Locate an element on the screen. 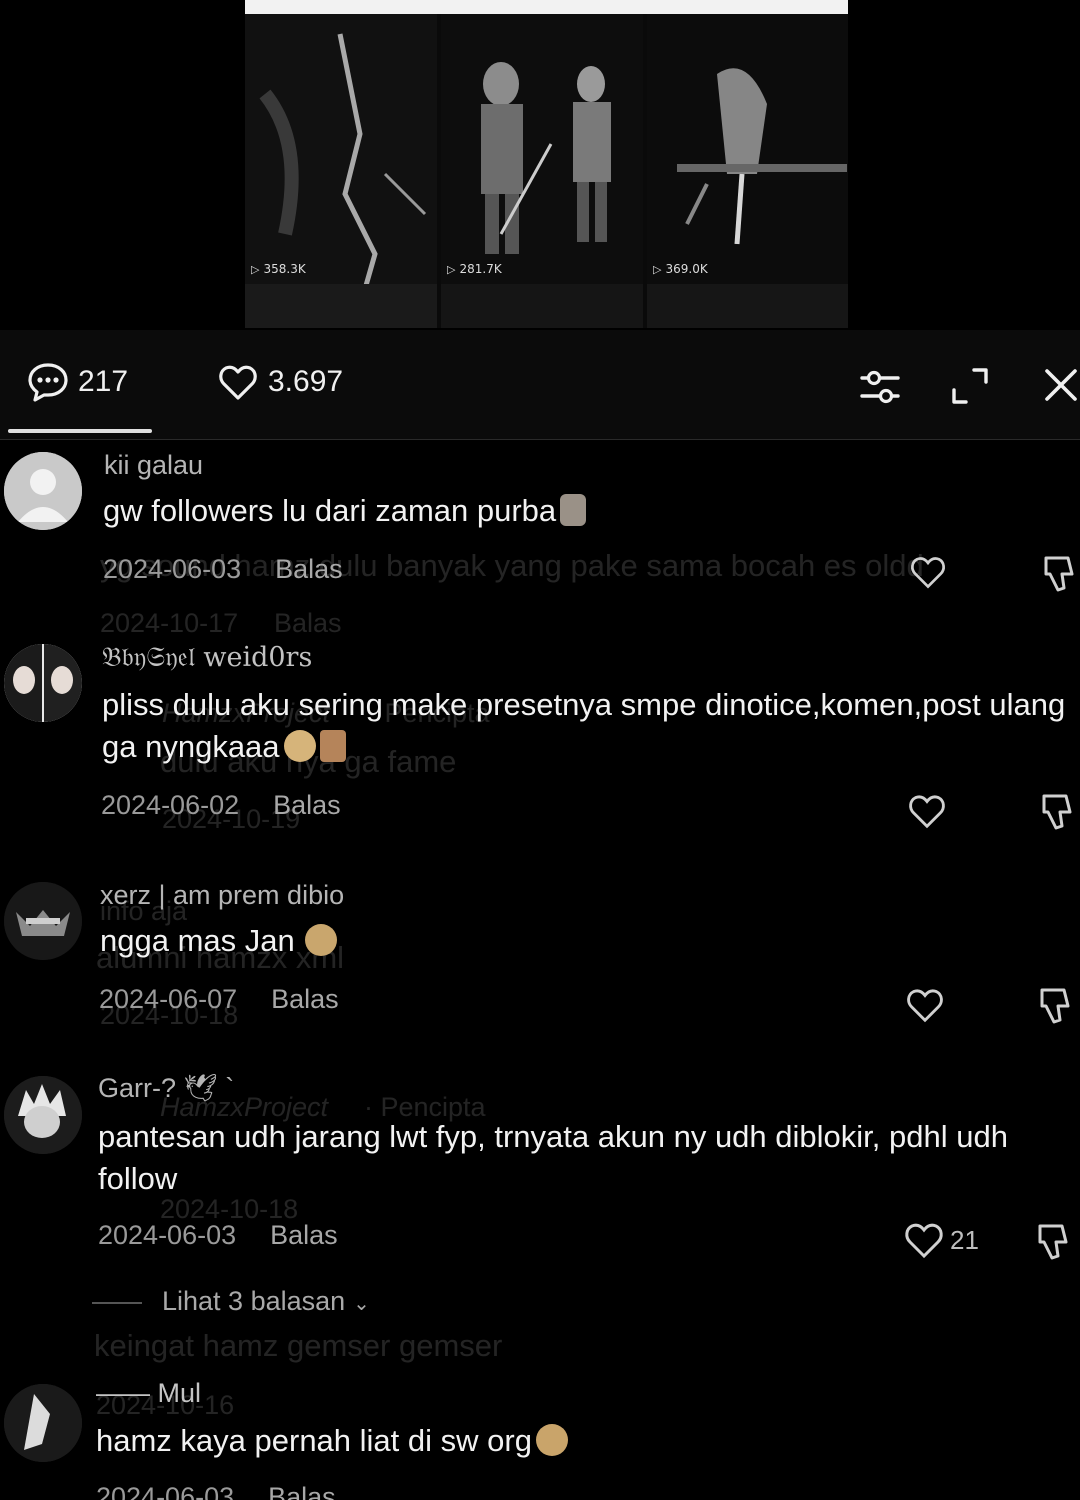 Image resolution: width=1080 pixels, height=1500 pixels. play-count: ▷ 281.7K is located at coordinates (474, 269).